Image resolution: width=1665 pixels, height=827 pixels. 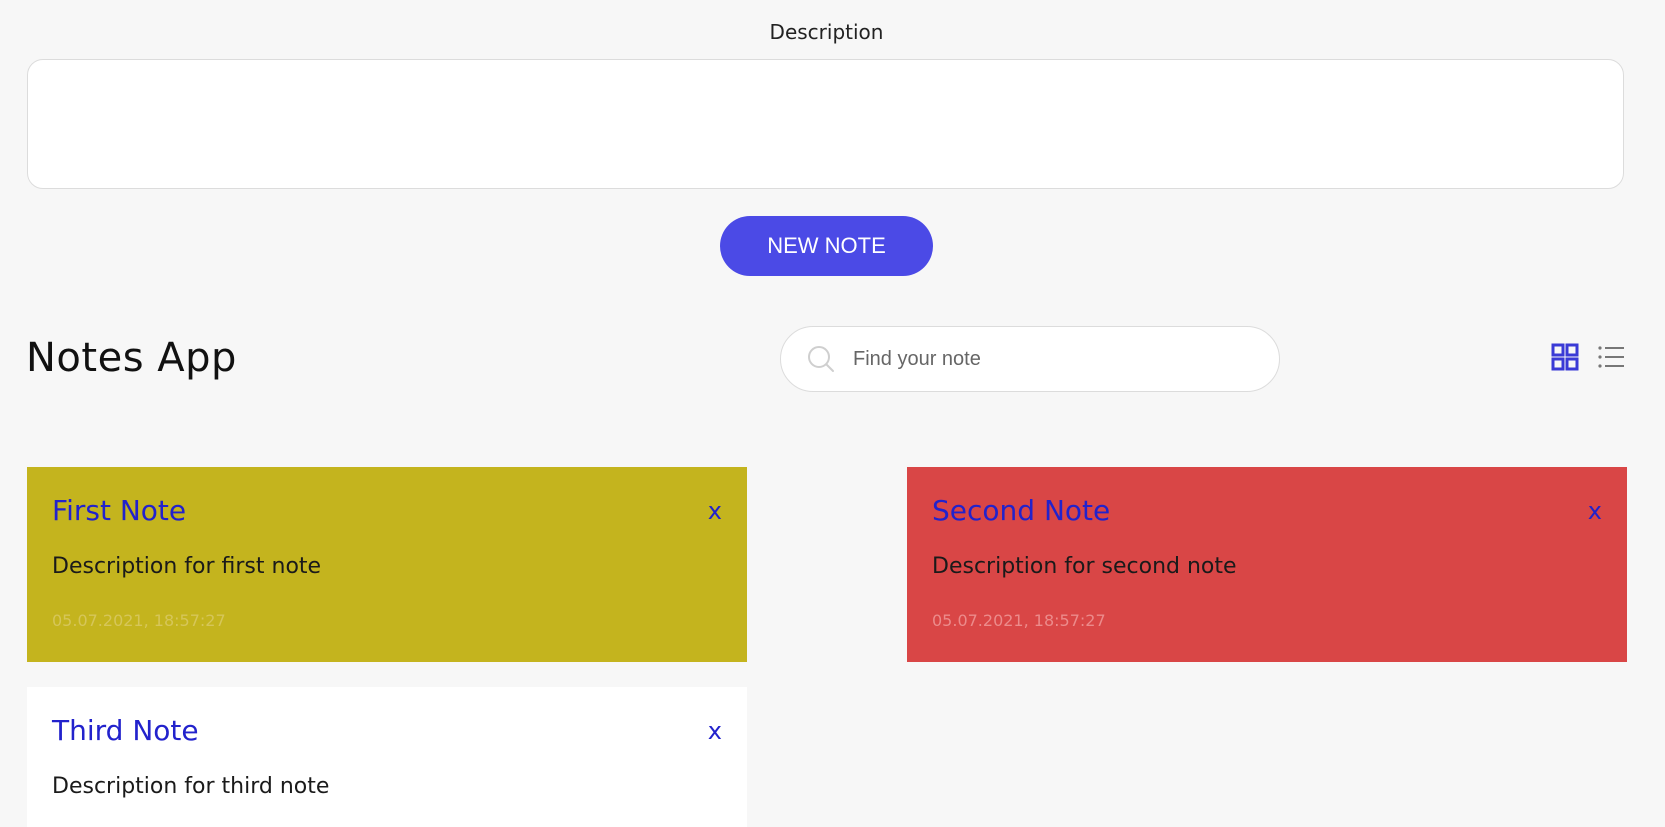 I want to click on note-title: Third Note, so click(x=125, y=730).